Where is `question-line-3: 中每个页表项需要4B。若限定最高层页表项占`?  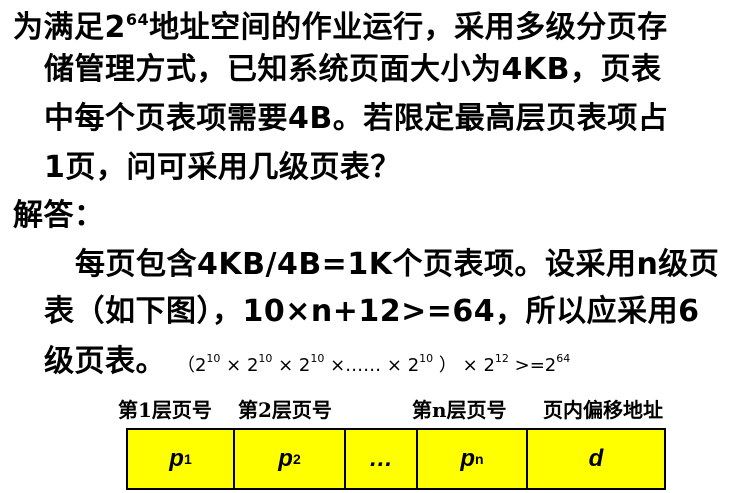
question-line-3: 中每个页表项需要4B。若限定最高层页表项占 is located at coordinates (356, 118).